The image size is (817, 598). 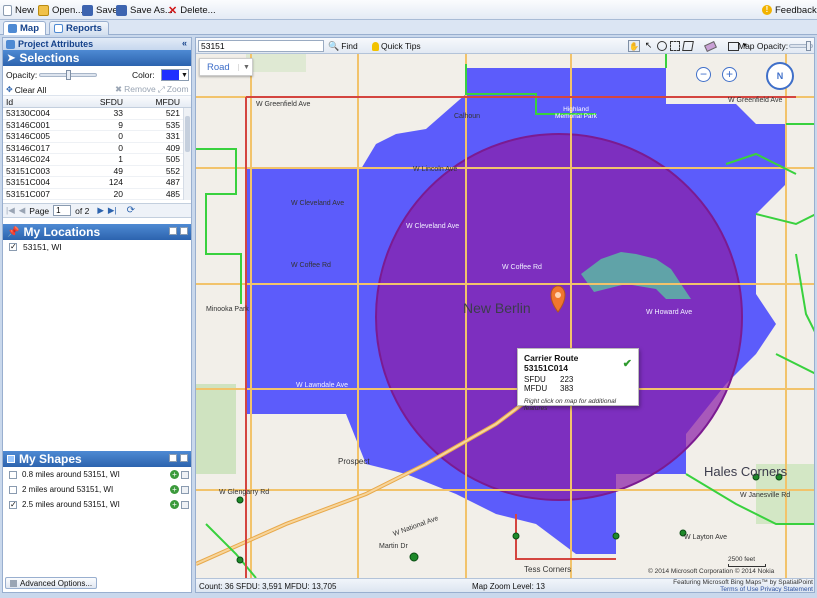 What do you see at coordinates (97, 44) in the screenshot?
I see `project-attributes-header: Project Attributes «` at bounding box center [97, 44].